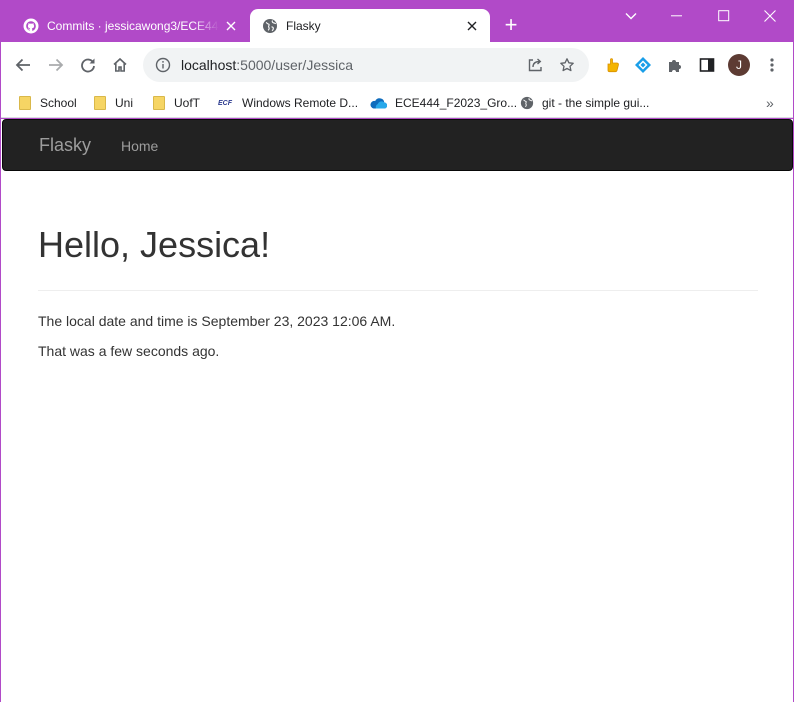 Image resolution: width=794 pixels, height=702 pixels. I want to click on tab-strip: Commits · jessicawong3/ECE444- Flasky +, so click(397, 21).